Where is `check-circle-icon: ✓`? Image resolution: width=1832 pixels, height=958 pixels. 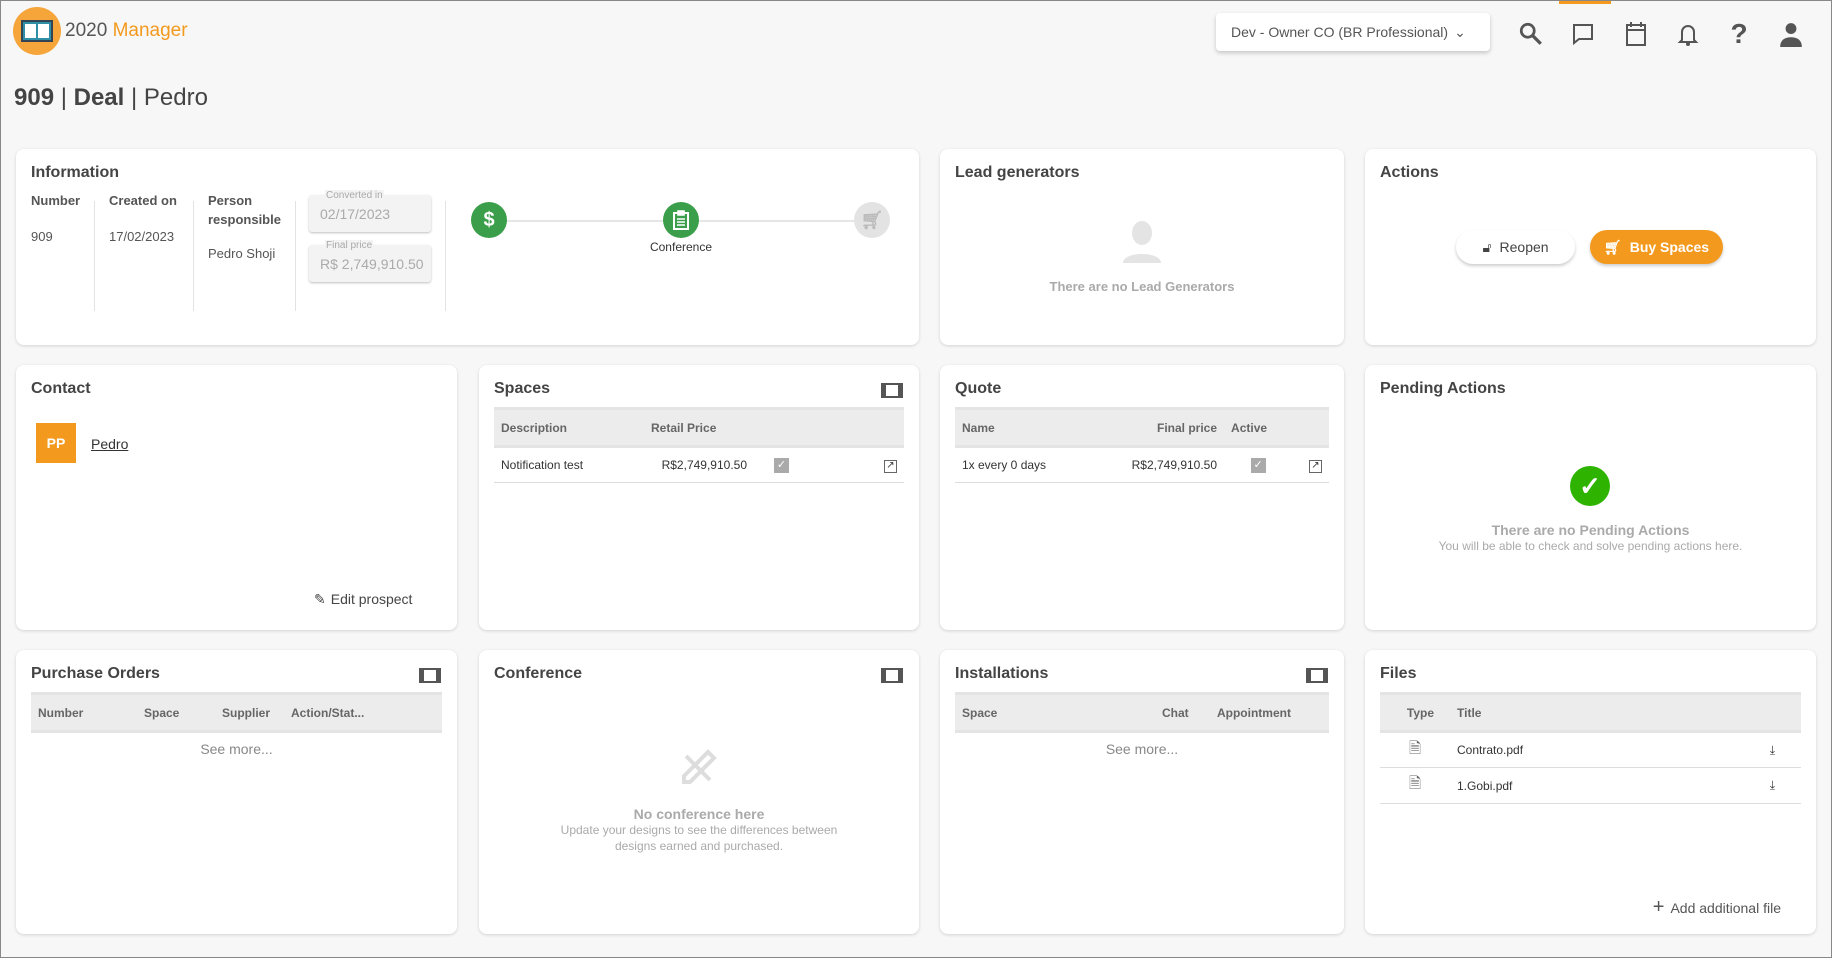
check-circle-icon: ✓ is located at coordinates (1590, 486).